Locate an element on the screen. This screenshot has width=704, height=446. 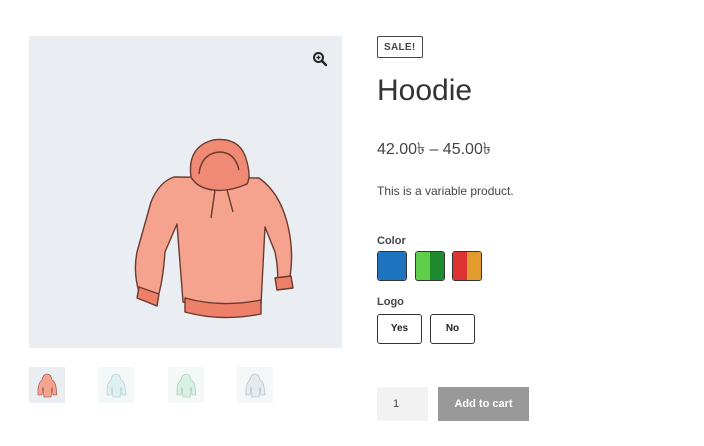
logo-option-yes: Yes is located at coordinates (399, 329).